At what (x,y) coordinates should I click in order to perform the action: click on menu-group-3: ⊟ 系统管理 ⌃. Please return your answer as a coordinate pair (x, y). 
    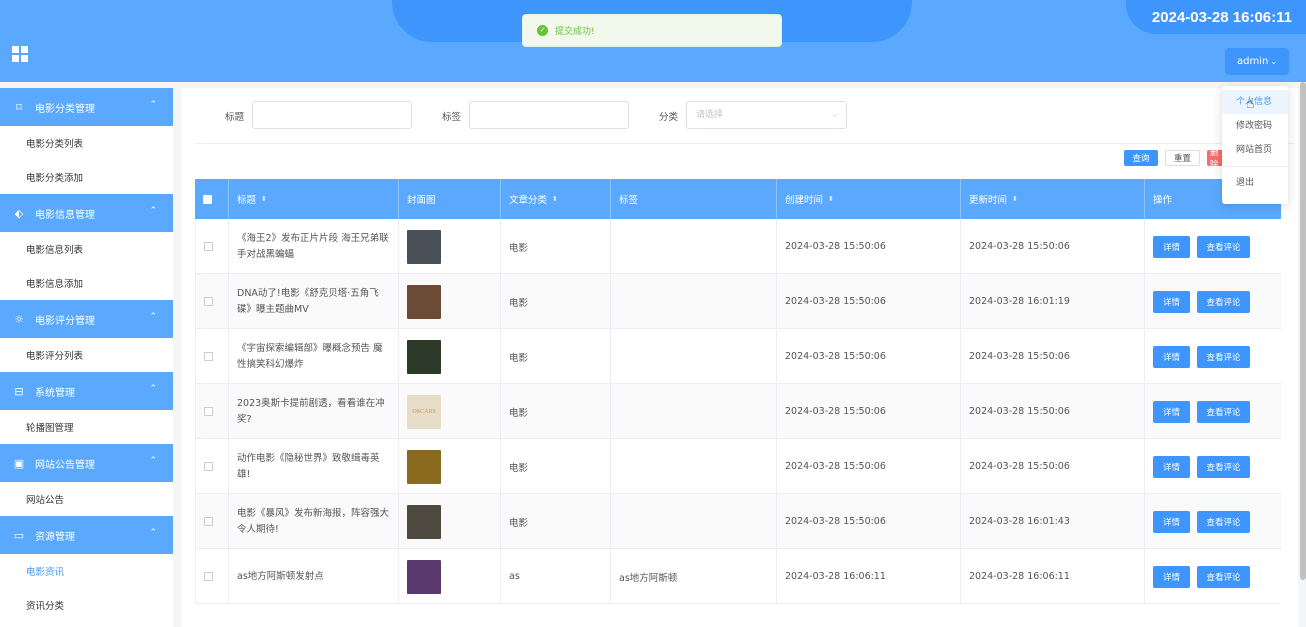
    Looking at the image, I should click on (86, 391).